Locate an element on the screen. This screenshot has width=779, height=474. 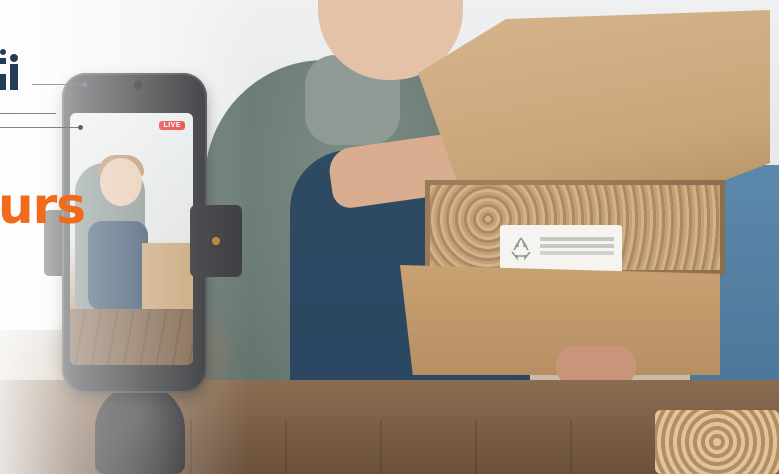
brand-logo-icon is located at coordinates (9, 69).